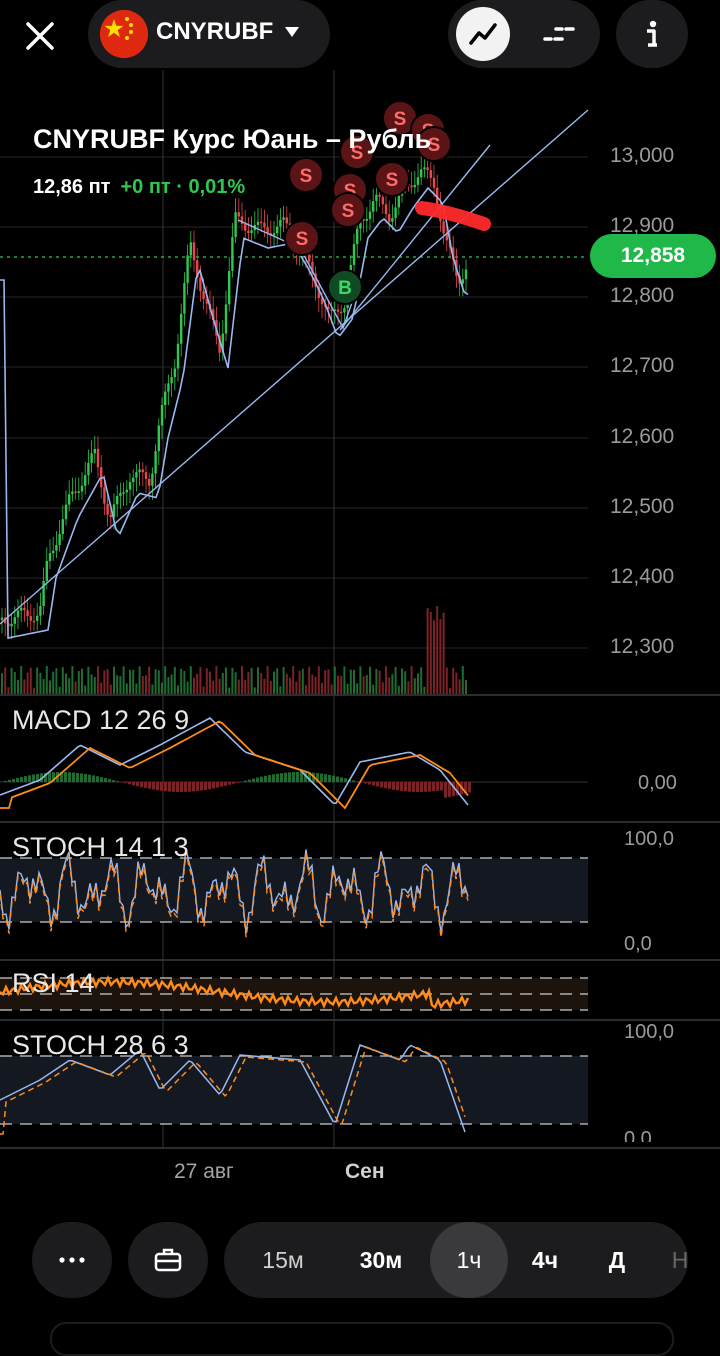 The width and height of the screenshot is (720, 1356). I want to click on stoch1-bottom-label: 0,0, so click(638, 944).